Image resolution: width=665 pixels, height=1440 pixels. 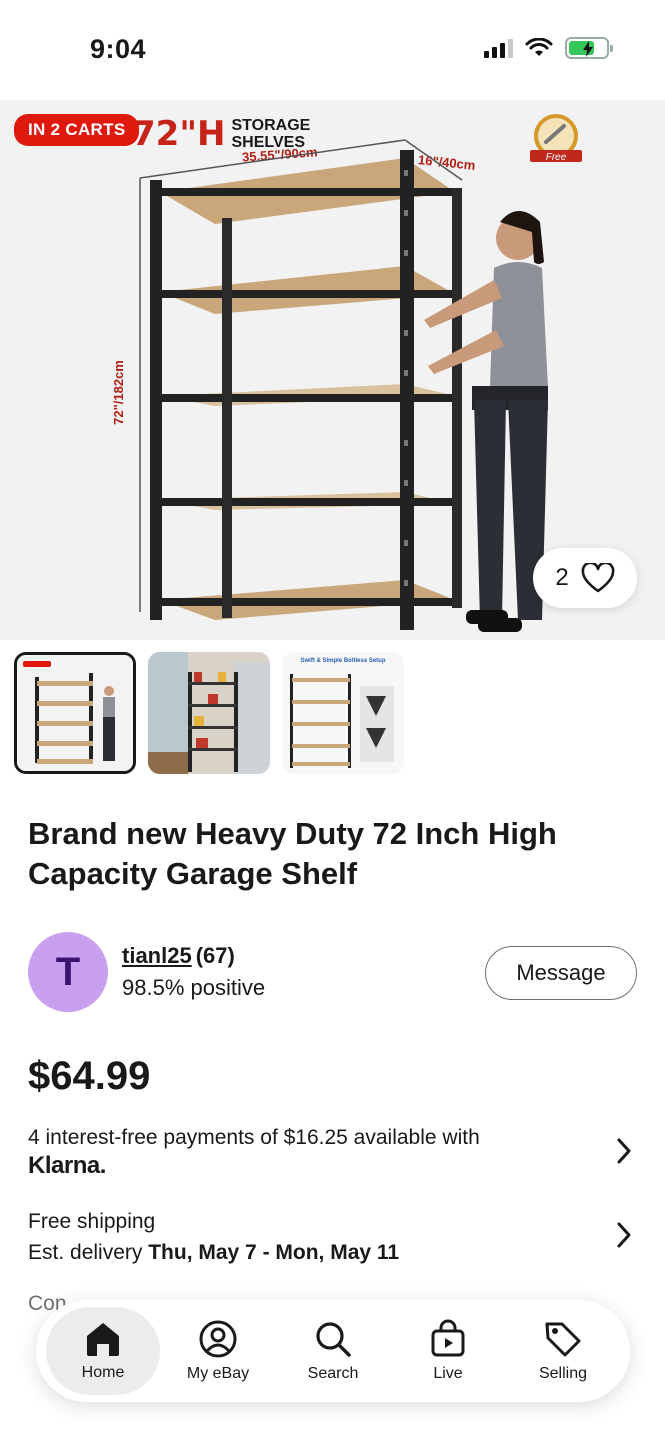 I want to click on tag-icon, so click(x=563, y=1339).